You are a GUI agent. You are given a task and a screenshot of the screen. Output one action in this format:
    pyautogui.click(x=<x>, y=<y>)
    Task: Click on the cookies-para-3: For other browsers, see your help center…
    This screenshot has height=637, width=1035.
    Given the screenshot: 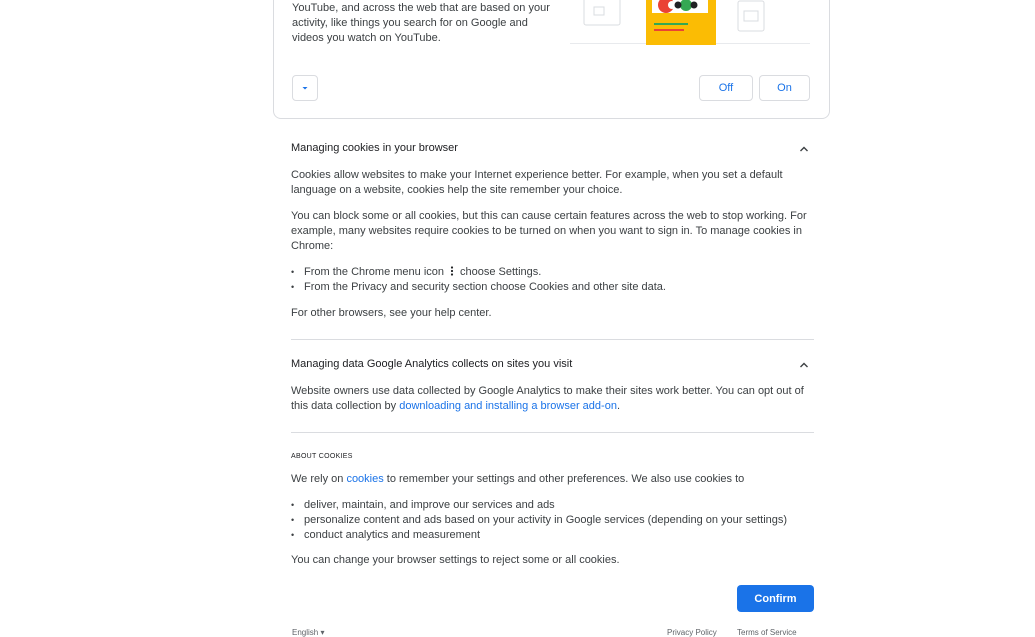 What is the action you would take?
    pyautogui.click(x=391, y=313)
    